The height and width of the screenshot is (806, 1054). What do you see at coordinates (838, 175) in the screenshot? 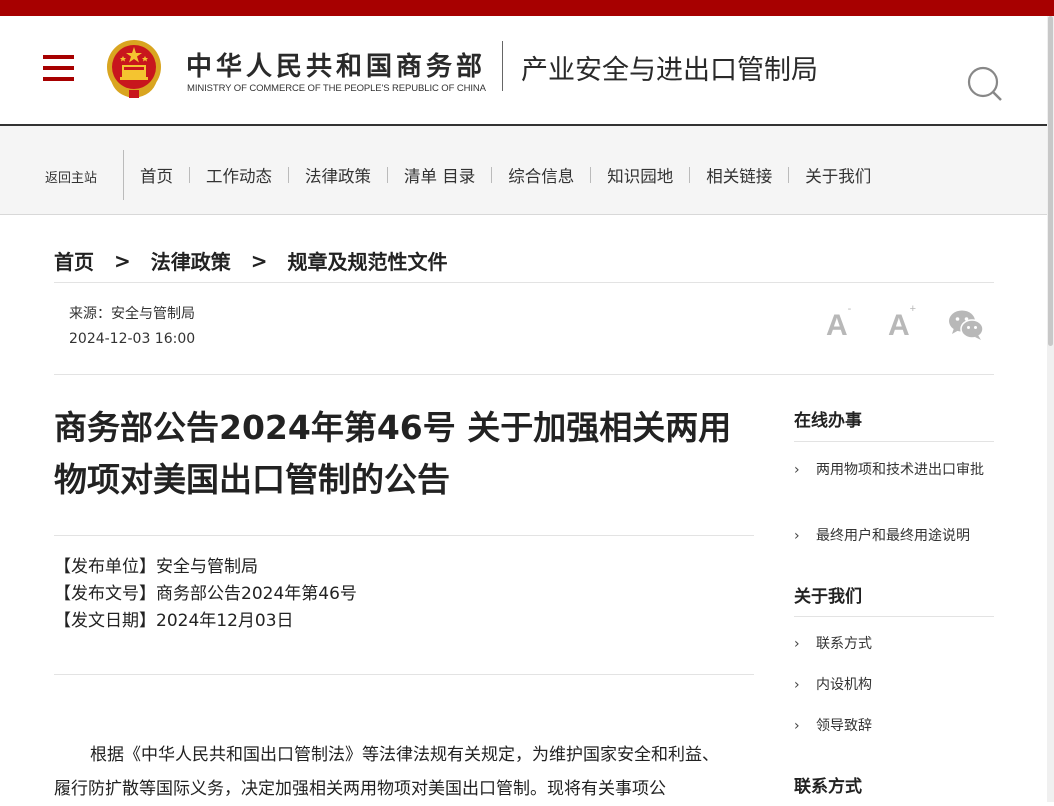
I see `nav-item-about-us: 关于我们` at bounding box center [838, 175].